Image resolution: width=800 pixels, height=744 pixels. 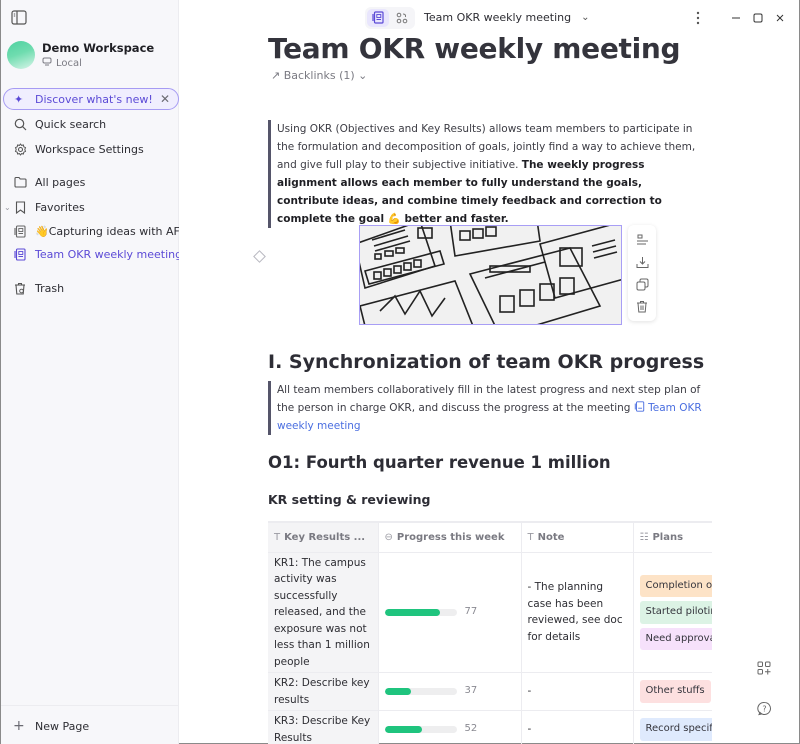 What do you see at coordinates (644, 537) in the screenshot?
I see `multi-select-type-icon: ☷` at bounding box center [644, 537].